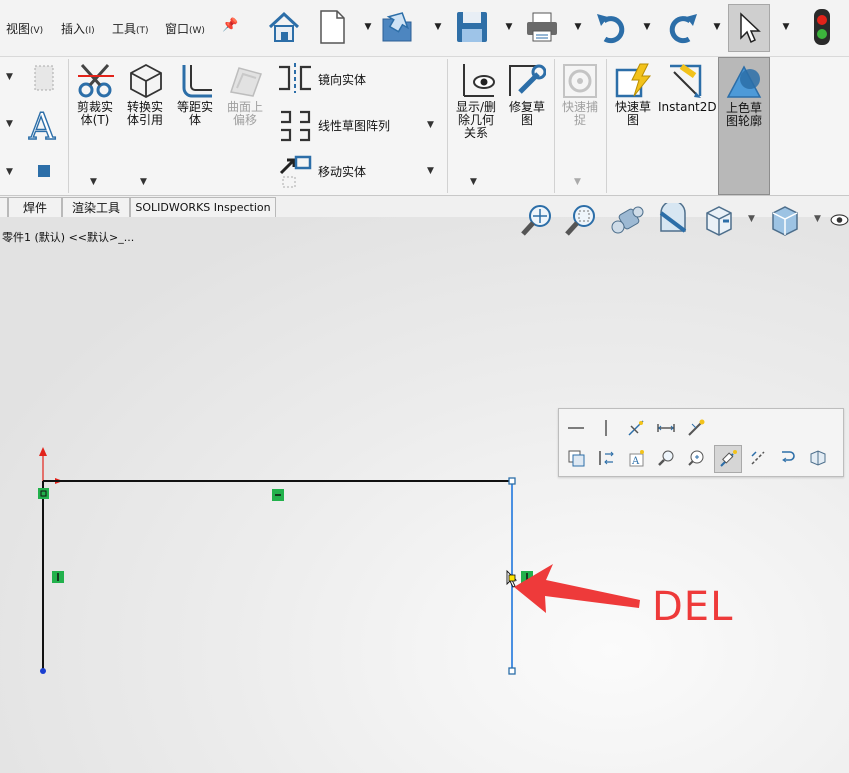 The image size is (849, 773). I want to click on menu-insert: 插入(I), so click(78, 28).